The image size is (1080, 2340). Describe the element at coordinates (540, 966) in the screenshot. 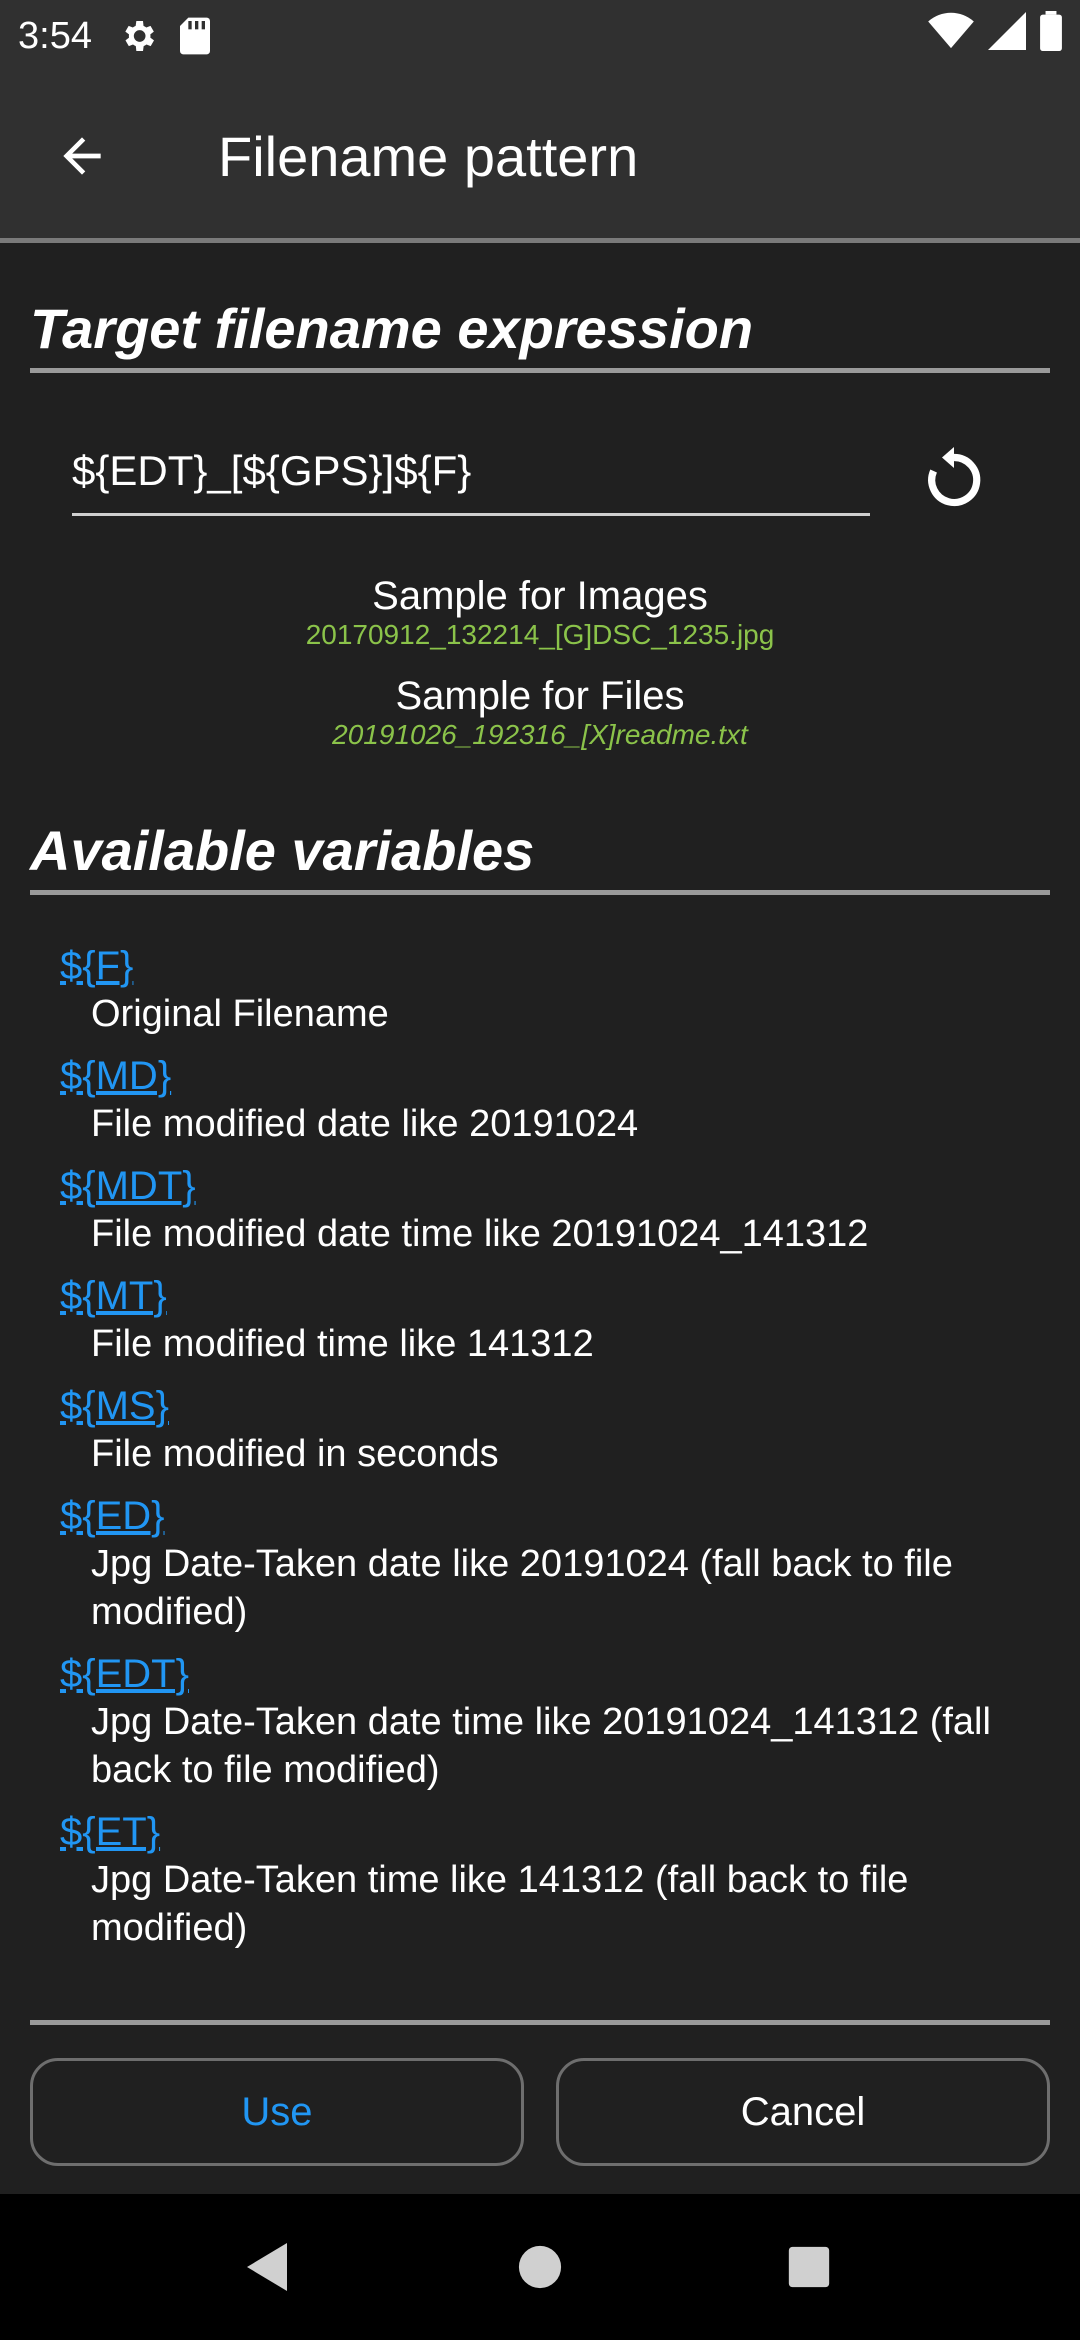

I see `variable-link: ${F}` at that location.